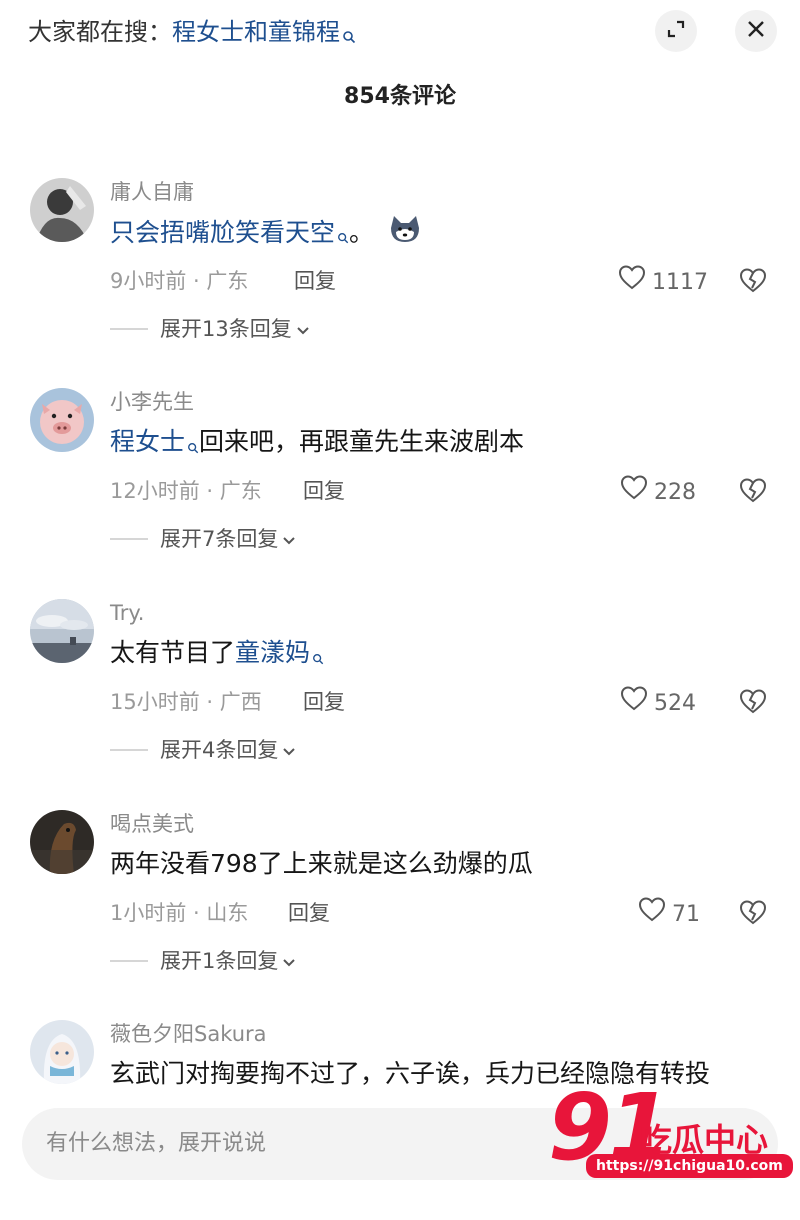  Describe the element at coordinates (362, 232) in the screenshot. I see `comment-text-rest: 。` at that location.